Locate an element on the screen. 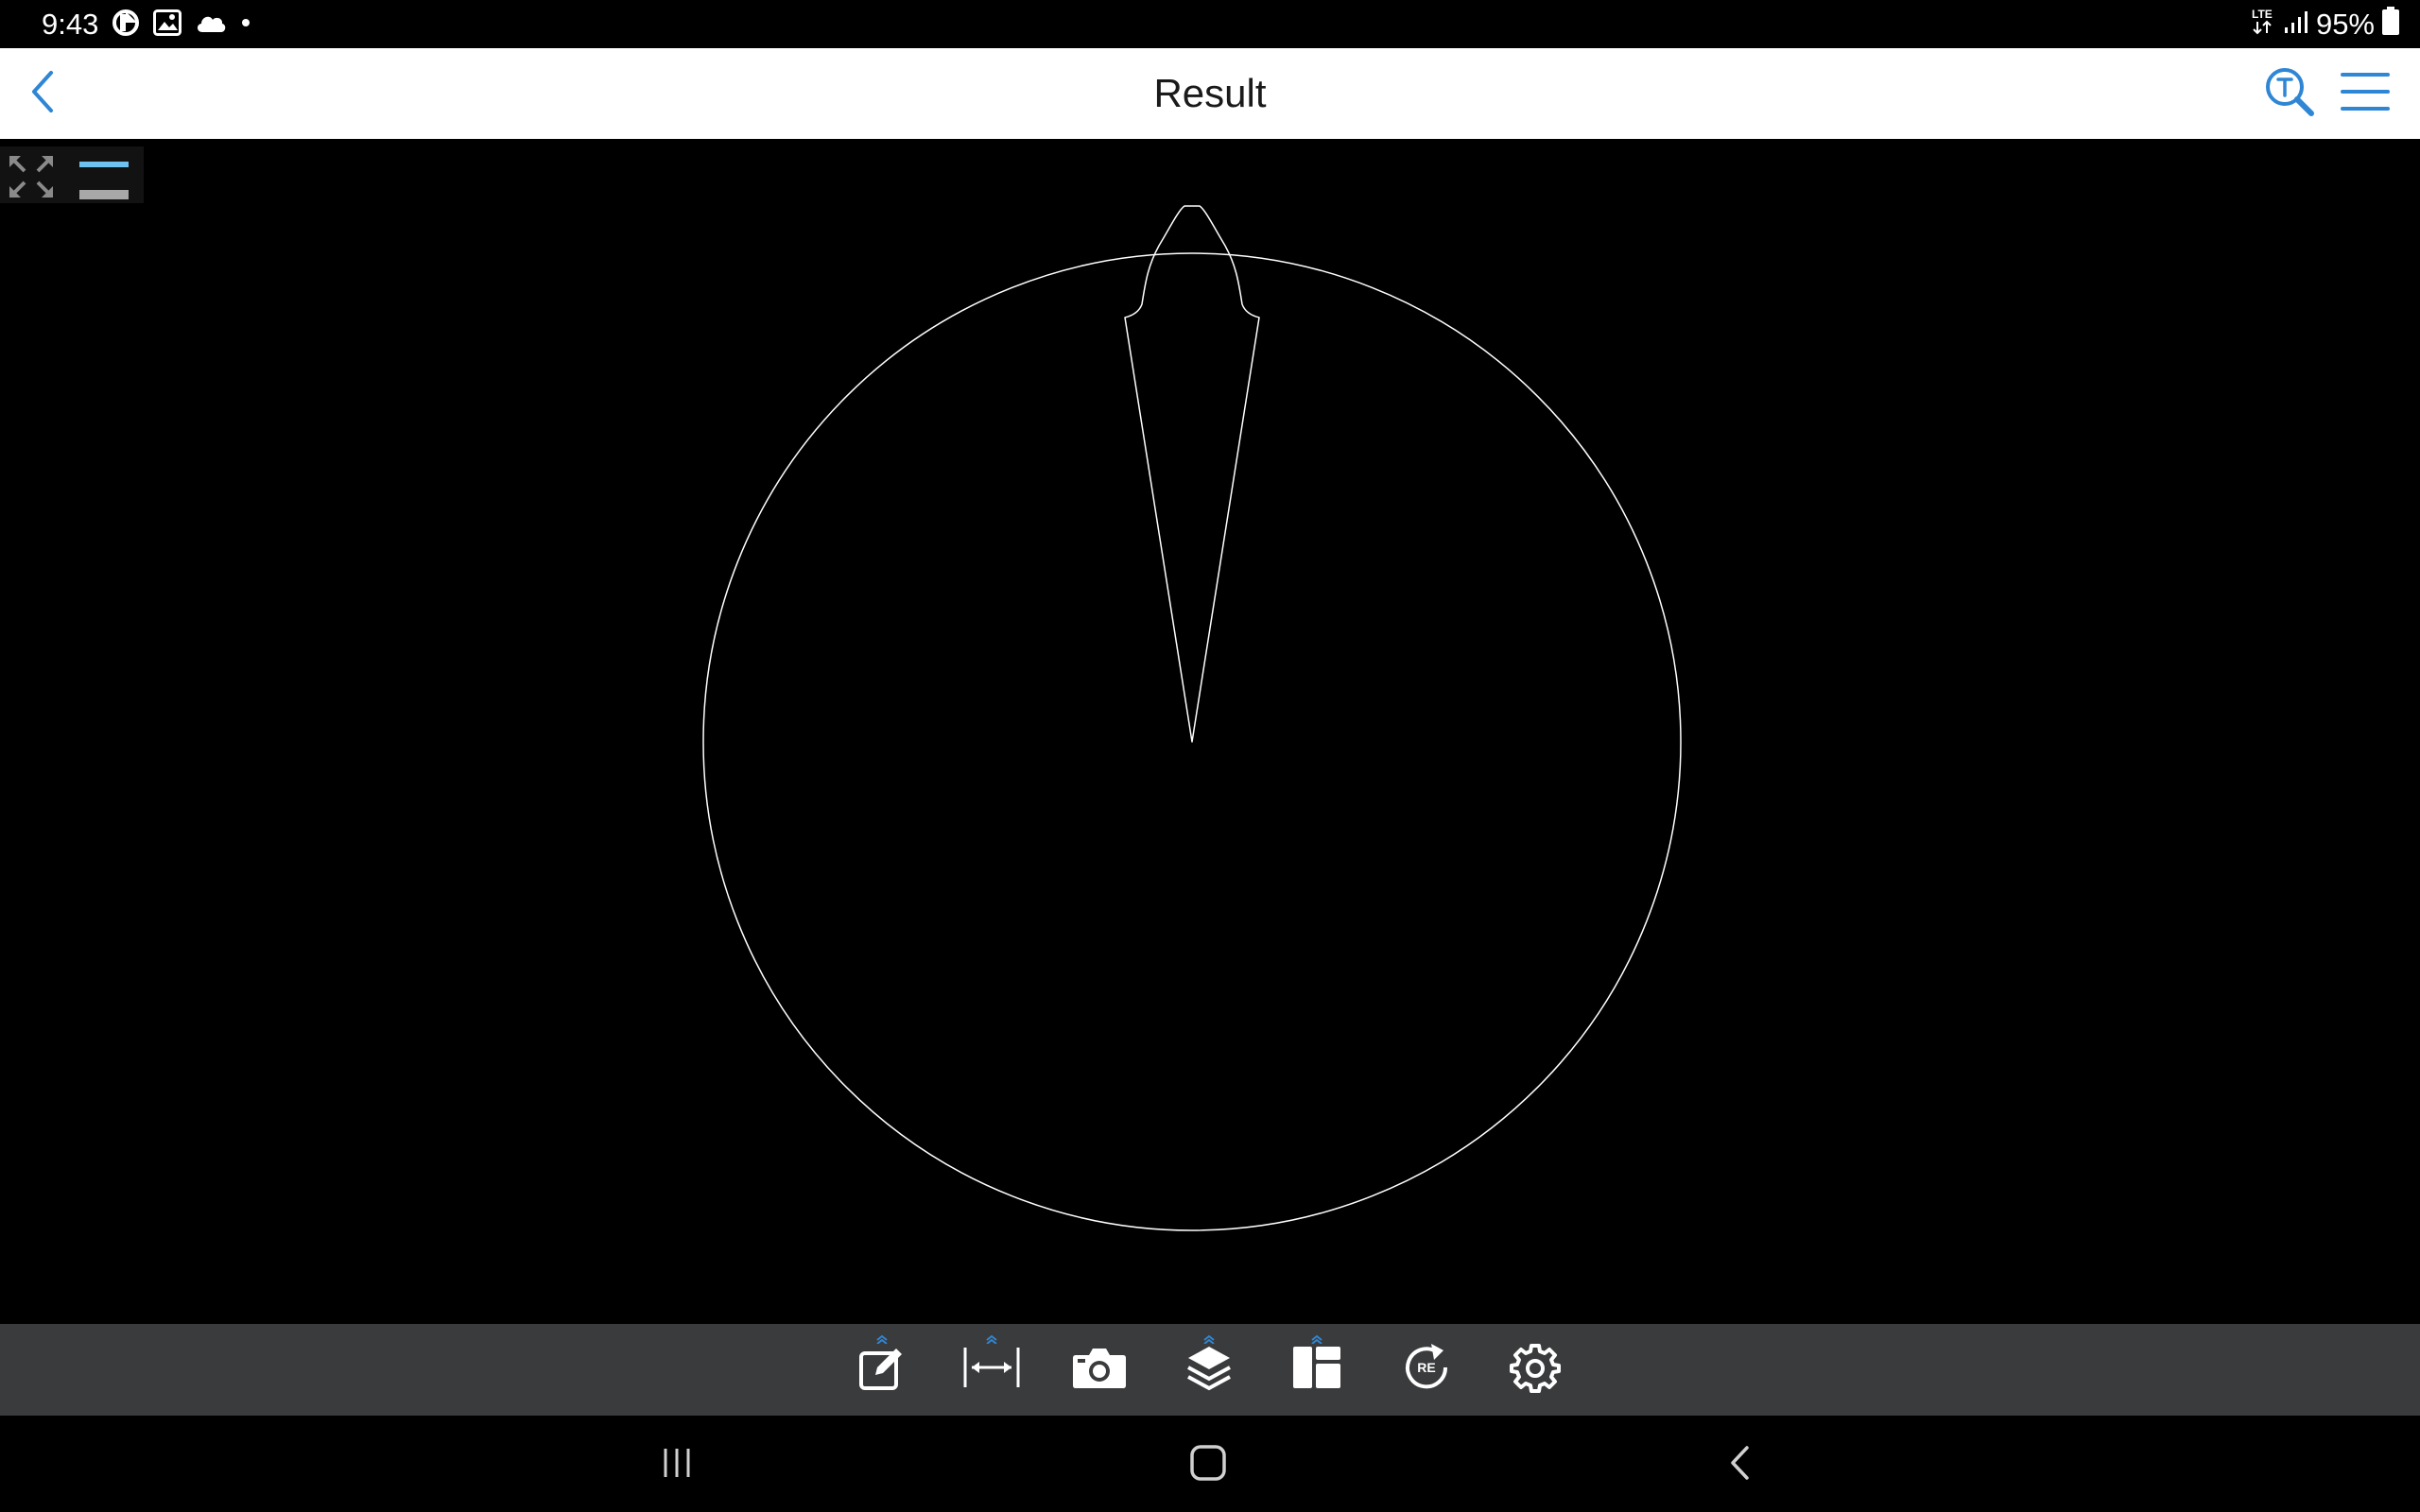  regen-label: RE is located at coordinates (1426, 1367).